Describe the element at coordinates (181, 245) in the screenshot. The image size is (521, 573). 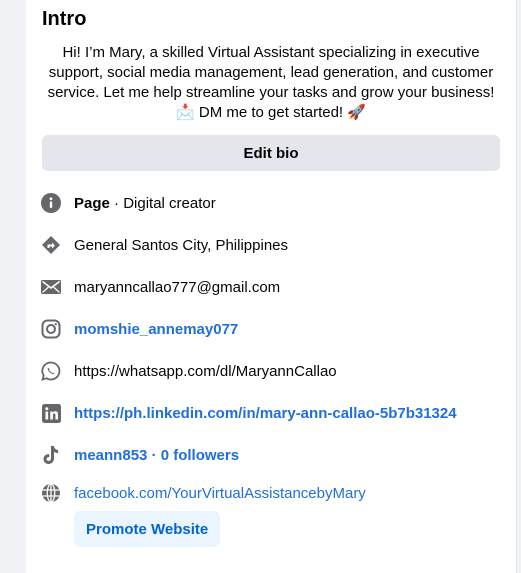
I see `location-text: General Santos City, Philippines` at that location.